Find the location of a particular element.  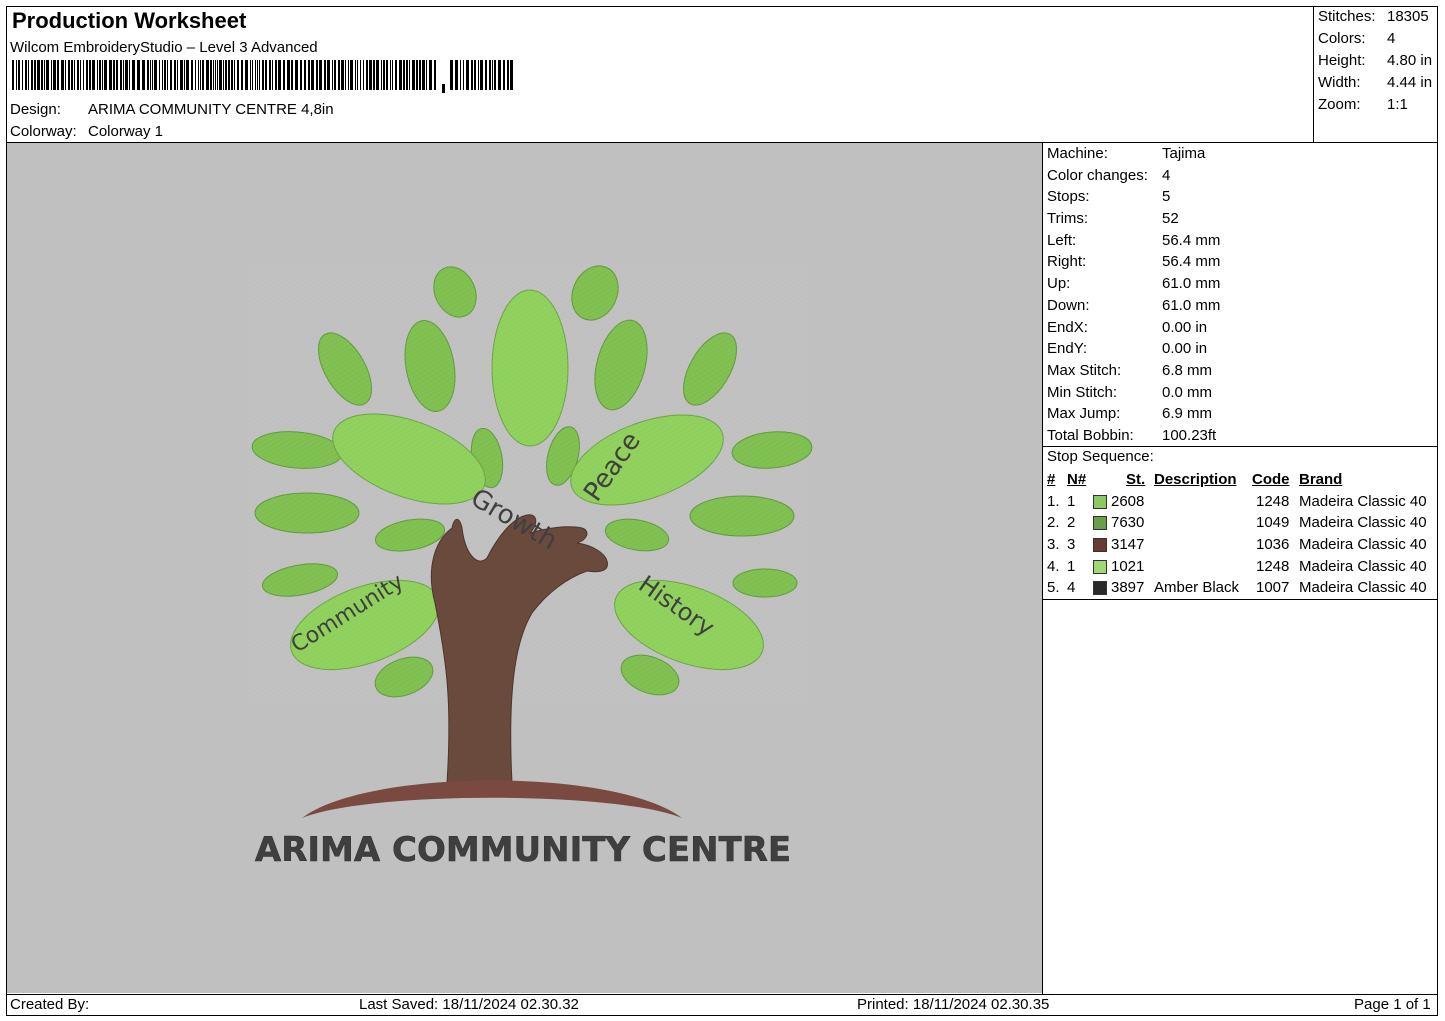

info-value: 6.9 mm is located at coordinates (1187, 414).